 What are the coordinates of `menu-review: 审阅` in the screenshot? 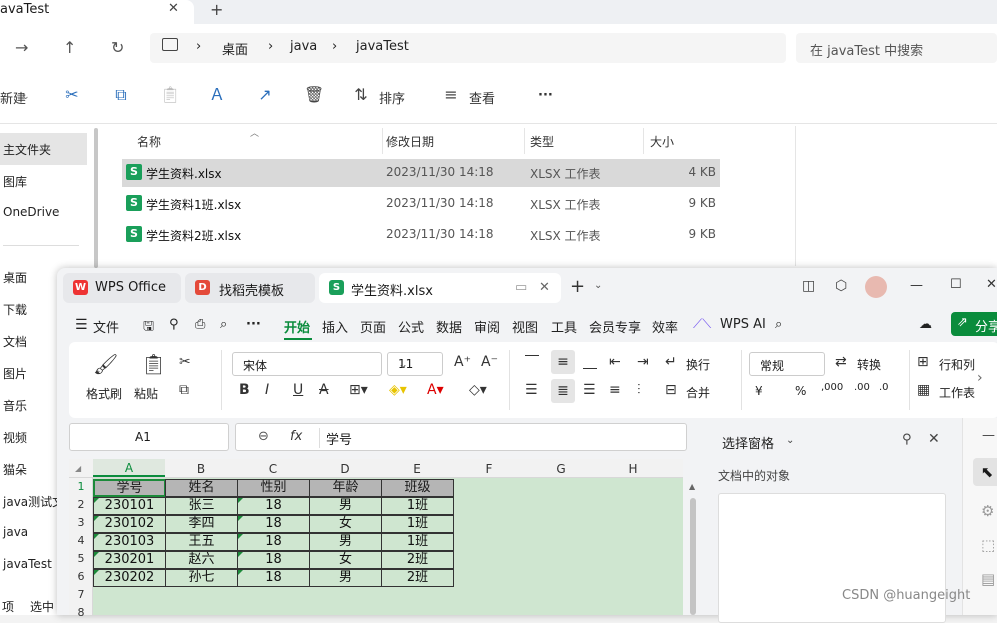 It's located at (487, 326).